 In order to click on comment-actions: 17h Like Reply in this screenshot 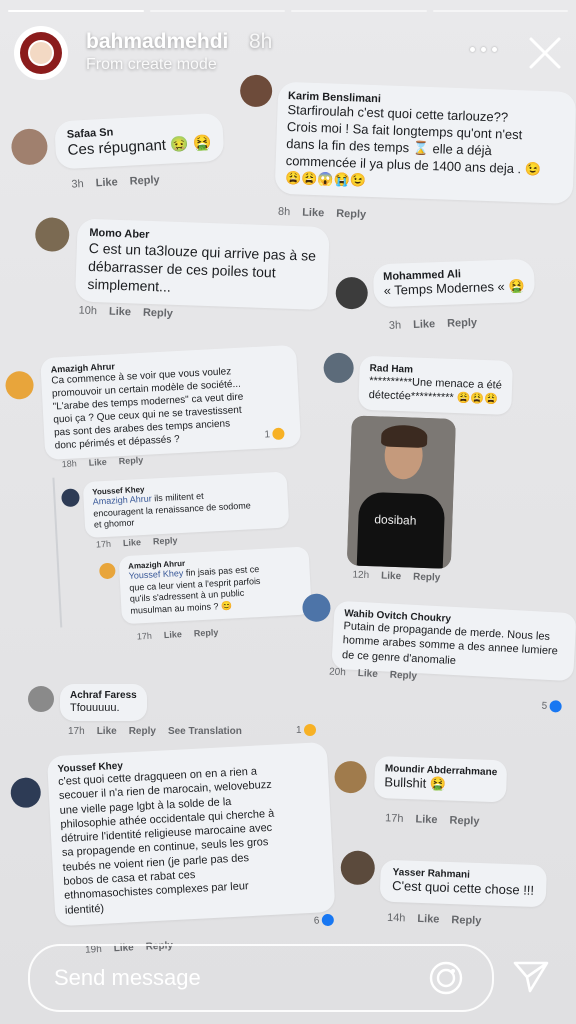, I will do `click(432, 819)`.